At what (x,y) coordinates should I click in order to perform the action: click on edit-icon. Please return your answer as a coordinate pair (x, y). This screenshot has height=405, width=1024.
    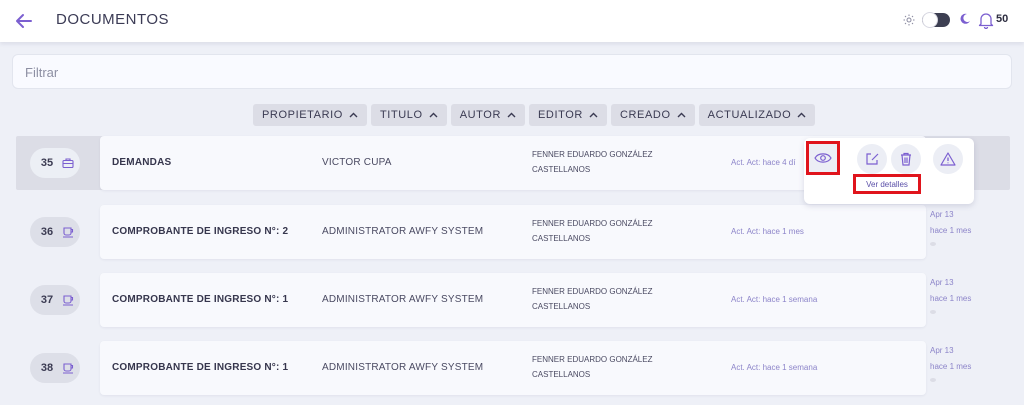
    Looking at the image, I should click on (872, 159).